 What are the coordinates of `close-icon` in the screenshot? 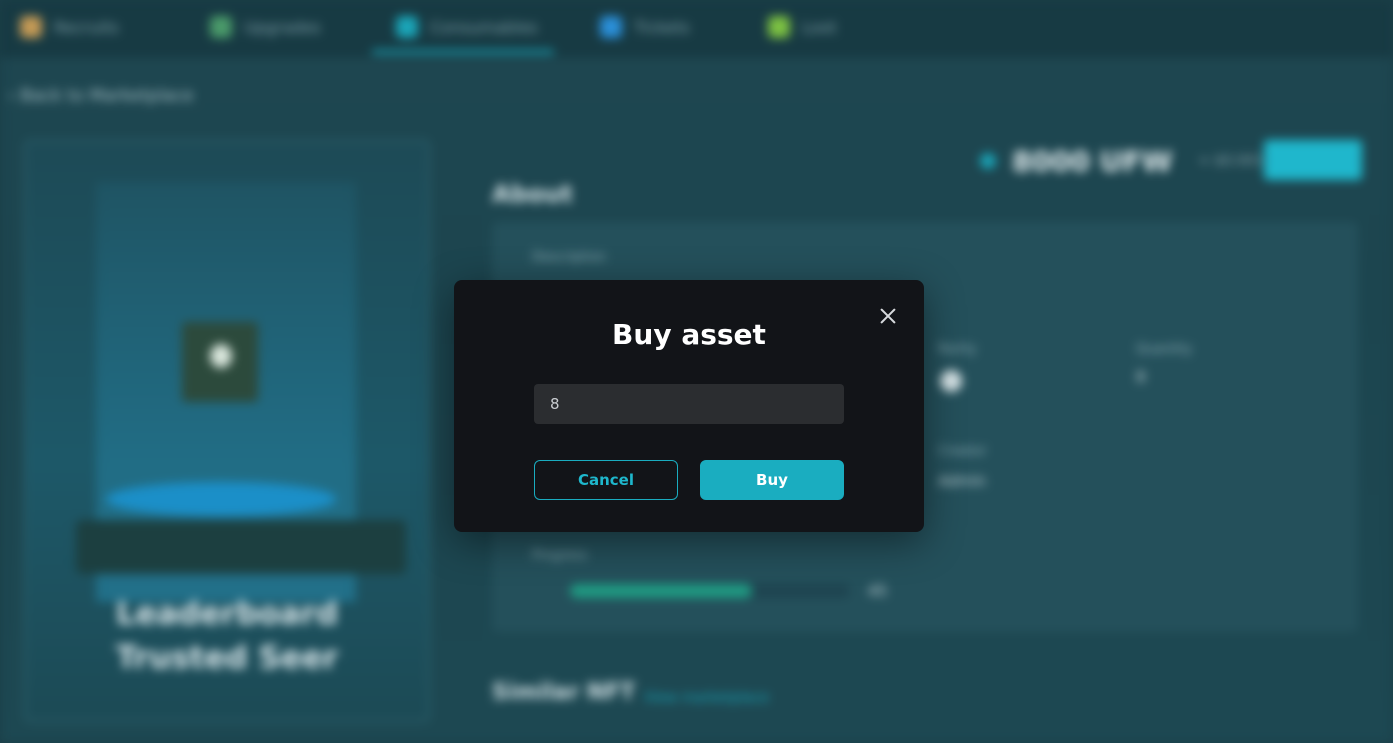 It's located at (888, 316).